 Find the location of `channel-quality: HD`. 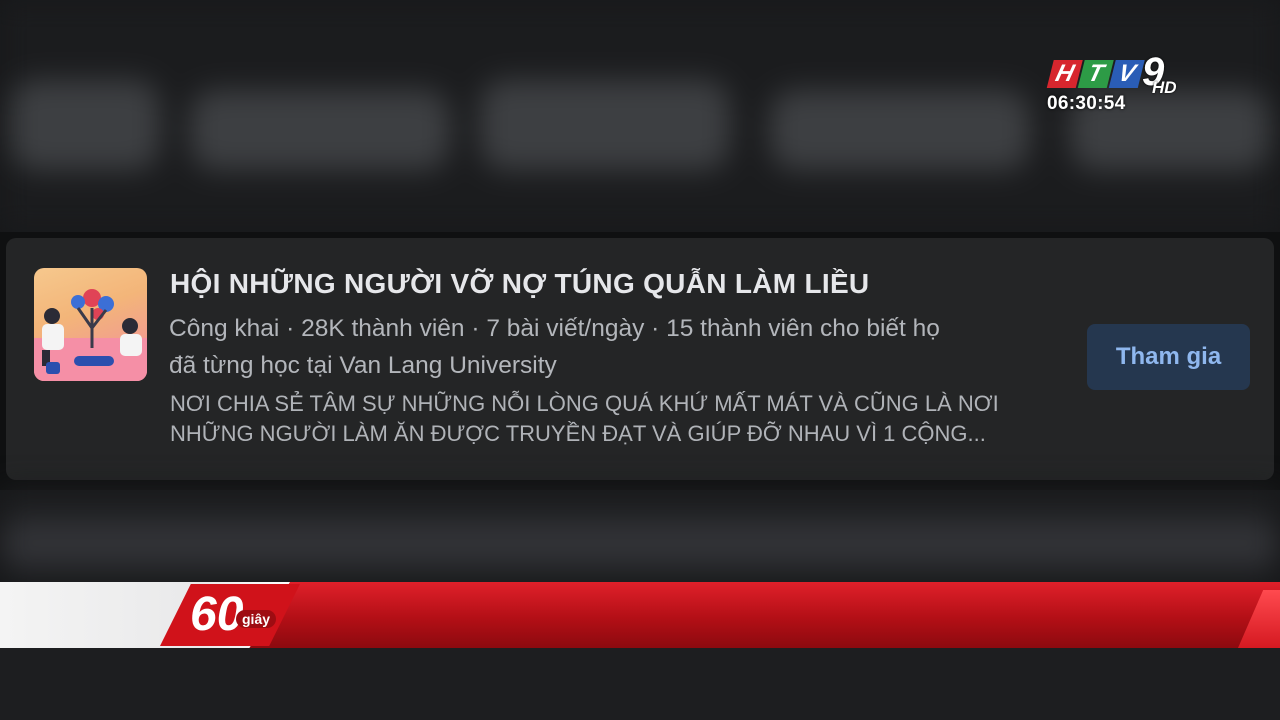

channel-quality: HD is located at coordinates (1164, 87).